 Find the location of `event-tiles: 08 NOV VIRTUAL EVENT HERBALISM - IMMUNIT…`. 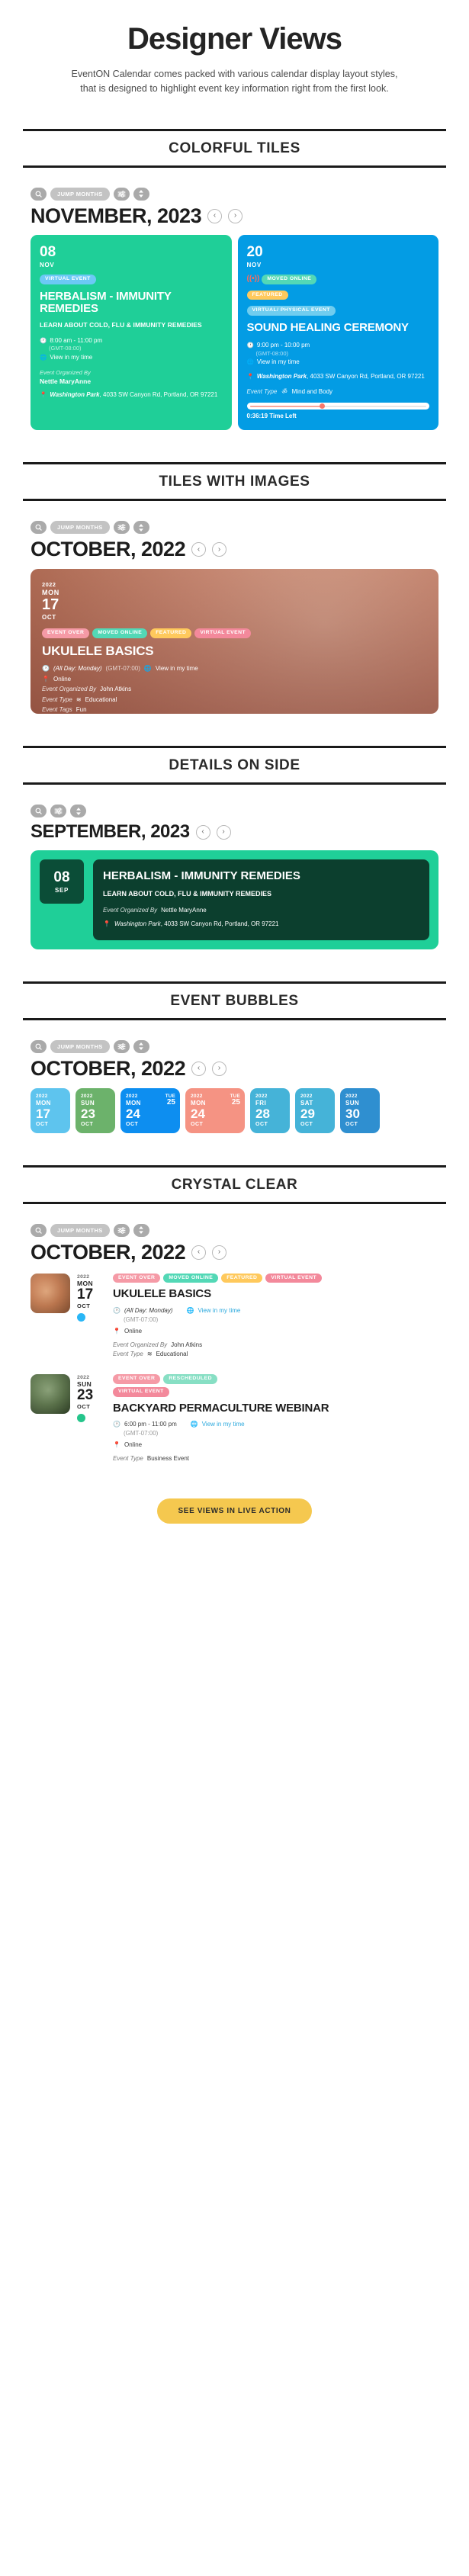

event-tiles: 08 NOV VIRTUAL EVENT HERBALISM - IMMUNIT… is located at coordinates (234, 332).